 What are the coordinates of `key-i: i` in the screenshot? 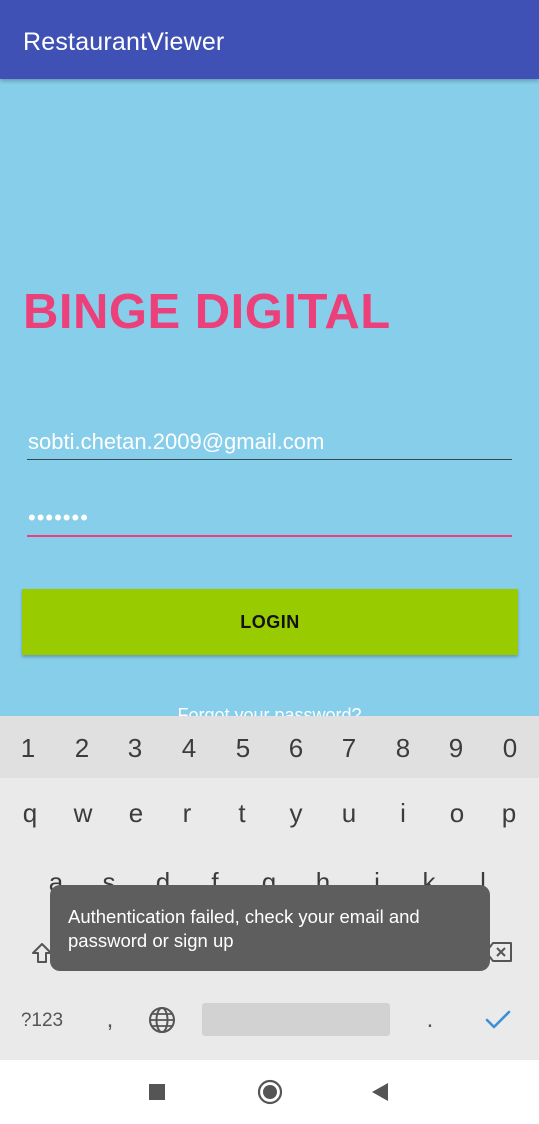 It's located at (403, 813).